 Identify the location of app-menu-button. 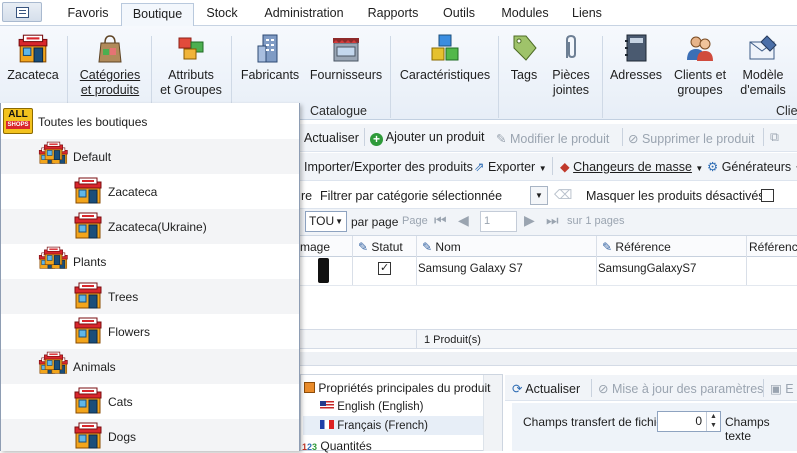
(22, 12).